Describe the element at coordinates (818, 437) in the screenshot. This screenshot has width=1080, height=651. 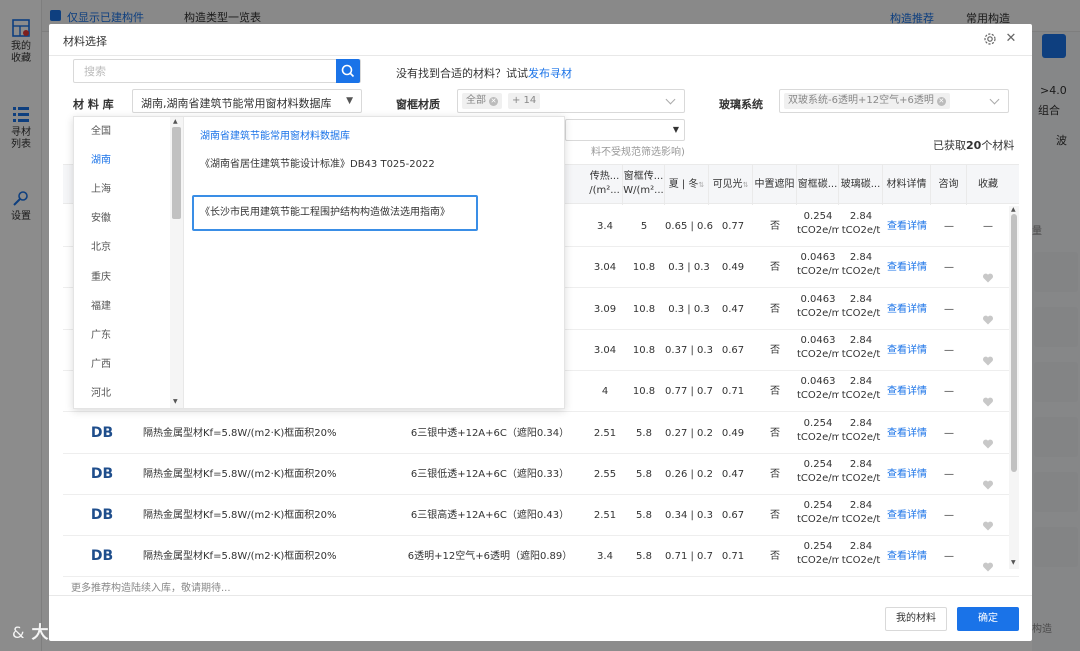
I see `carbon-unit: tCO2e/m` at that location.